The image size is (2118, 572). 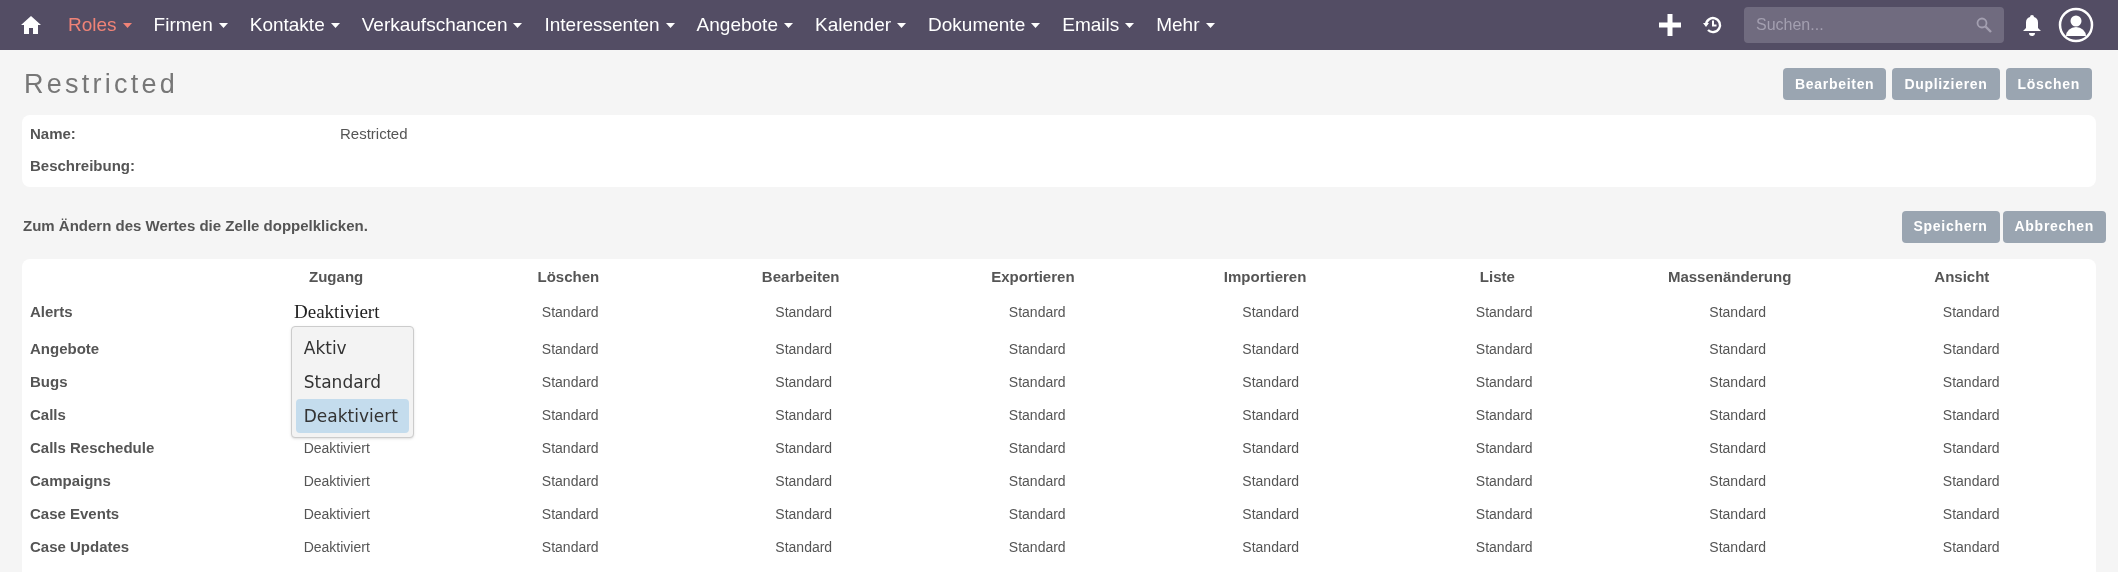 What do you see at coordinates (51, 312) in the screenshot?
I see `row-label: Alerts` at bounding box center [51, 312].